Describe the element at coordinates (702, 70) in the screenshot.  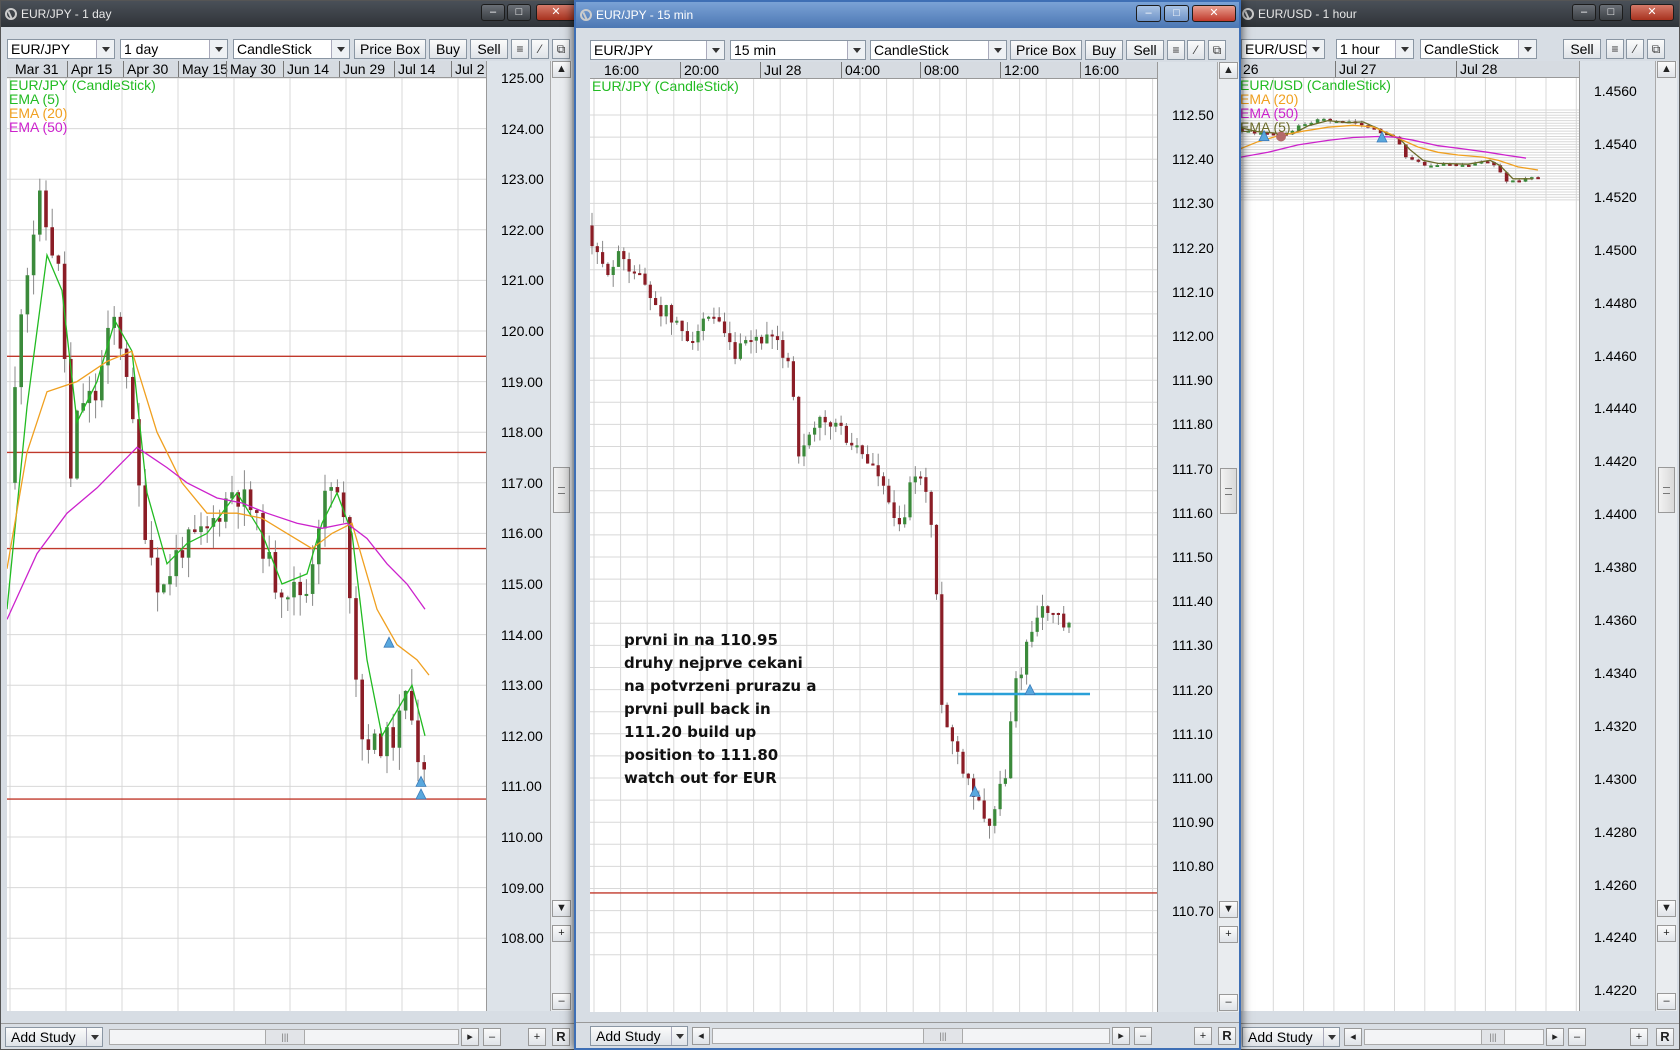
I see `date-label: 20:00` at that location.